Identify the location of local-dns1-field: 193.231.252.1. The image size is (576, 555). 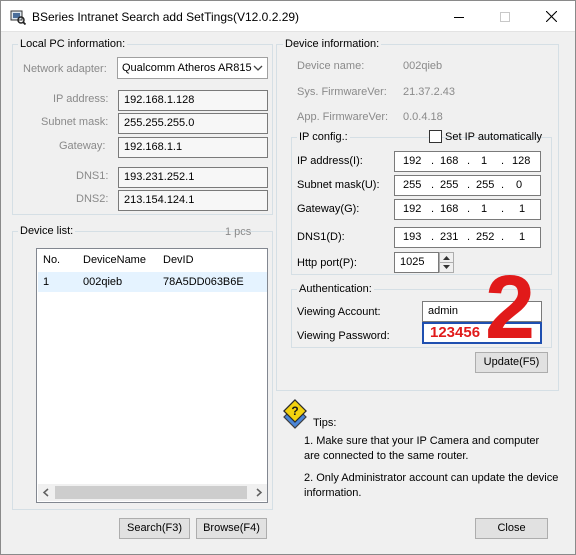
(193, 177).